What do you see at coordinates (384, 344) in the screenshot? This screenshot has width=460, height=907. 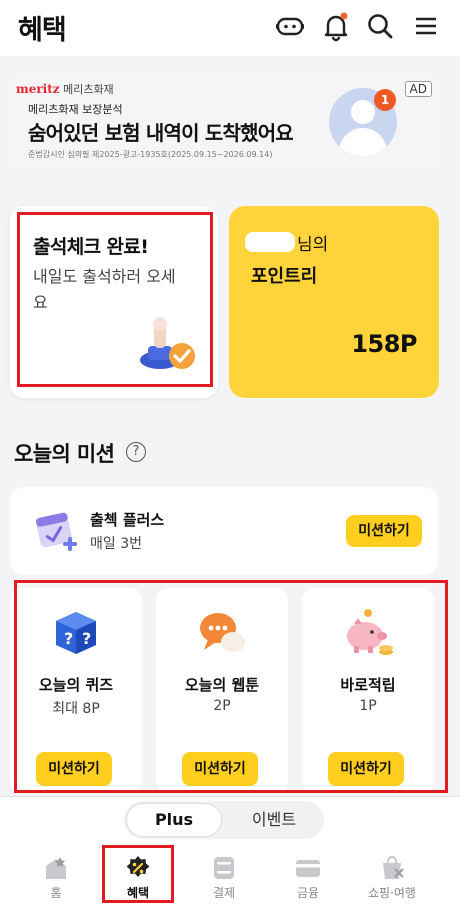 I see `point-amount: 158P` at bounding box center [384, 344].